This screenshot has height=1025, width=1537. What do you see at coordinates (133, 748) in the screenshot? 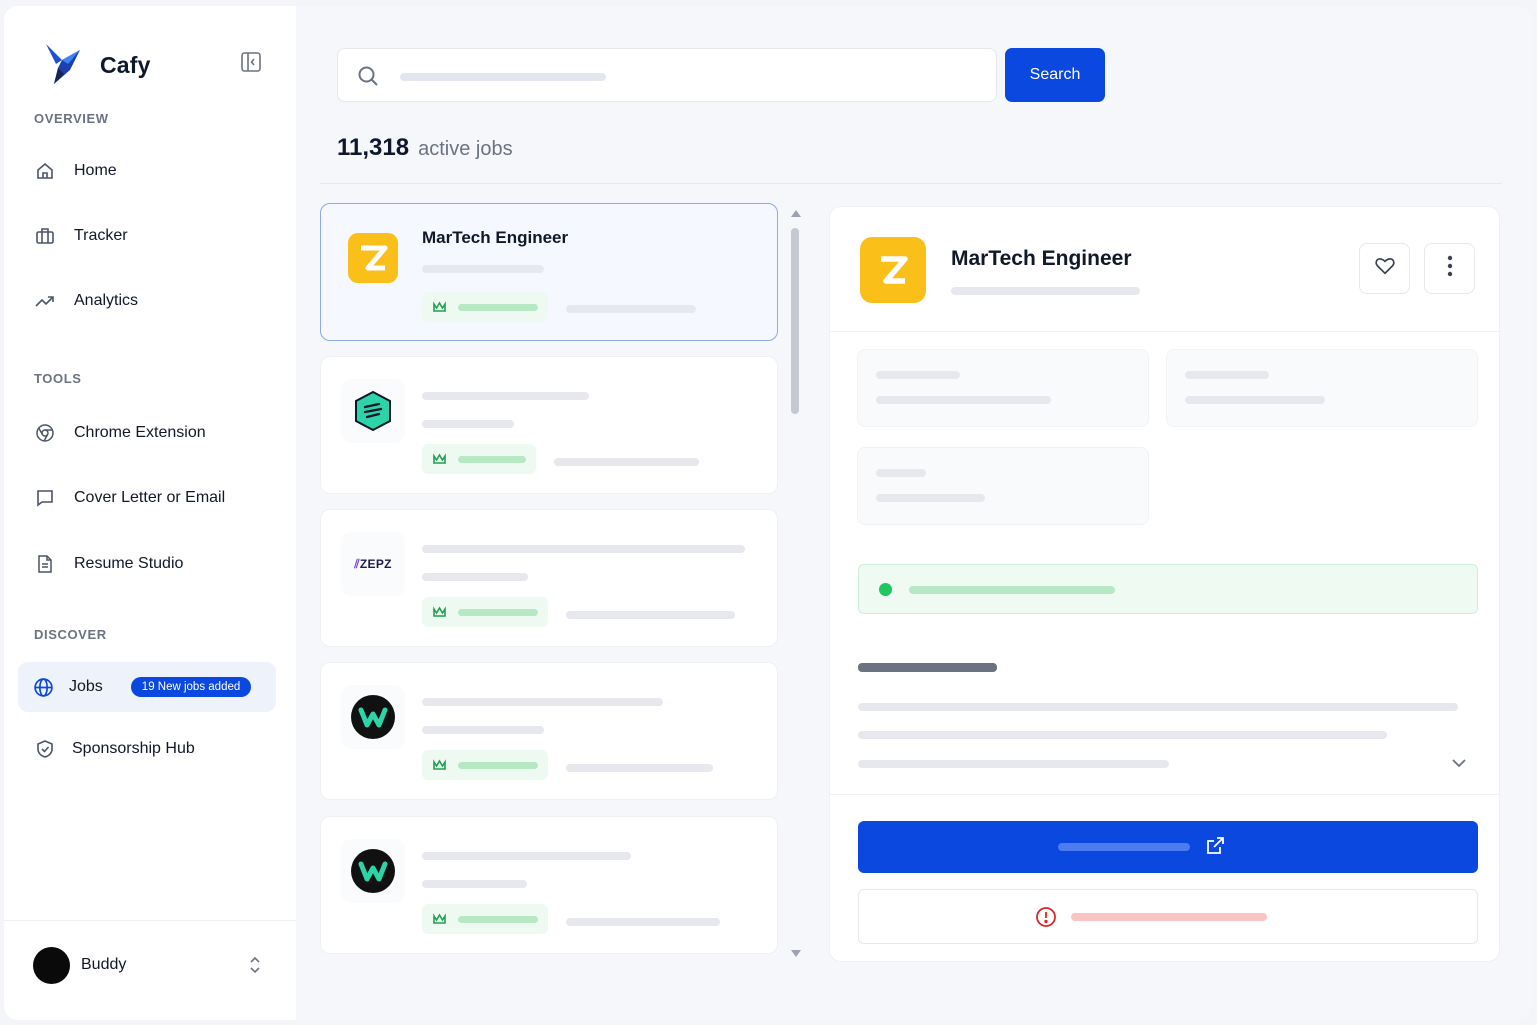
I see `sidebar-item-label: Sponsorship Hub` at bounding box center [133, 748].